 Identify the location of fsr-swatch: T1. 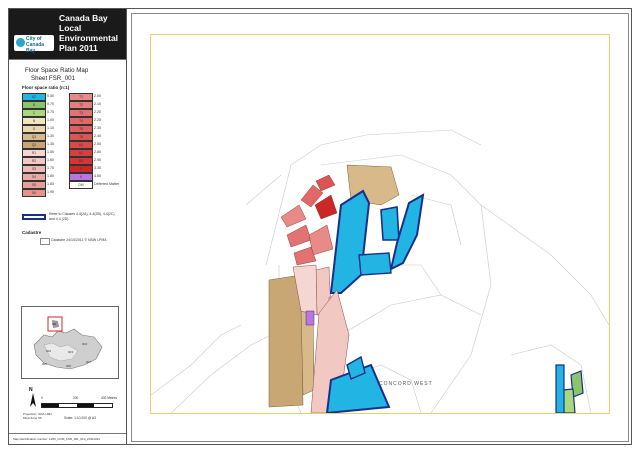
(81, 97).